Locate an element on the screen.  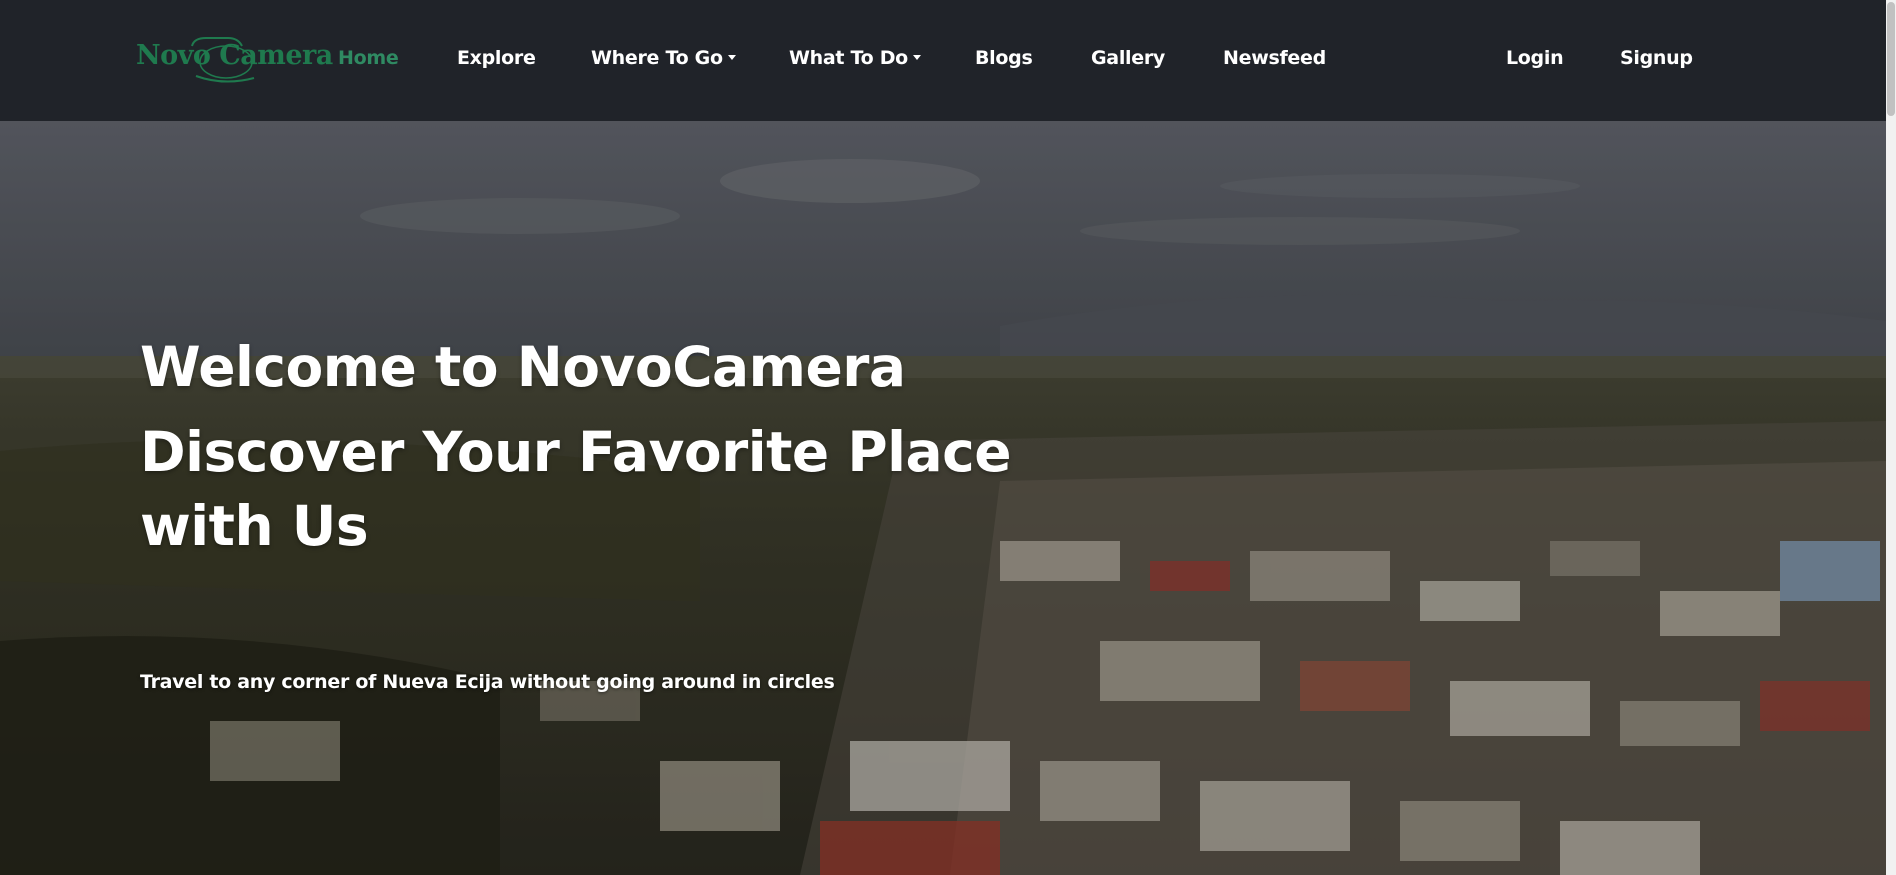
nav-newsfeed: Newsfeed is located at coordinates (1274, 58).